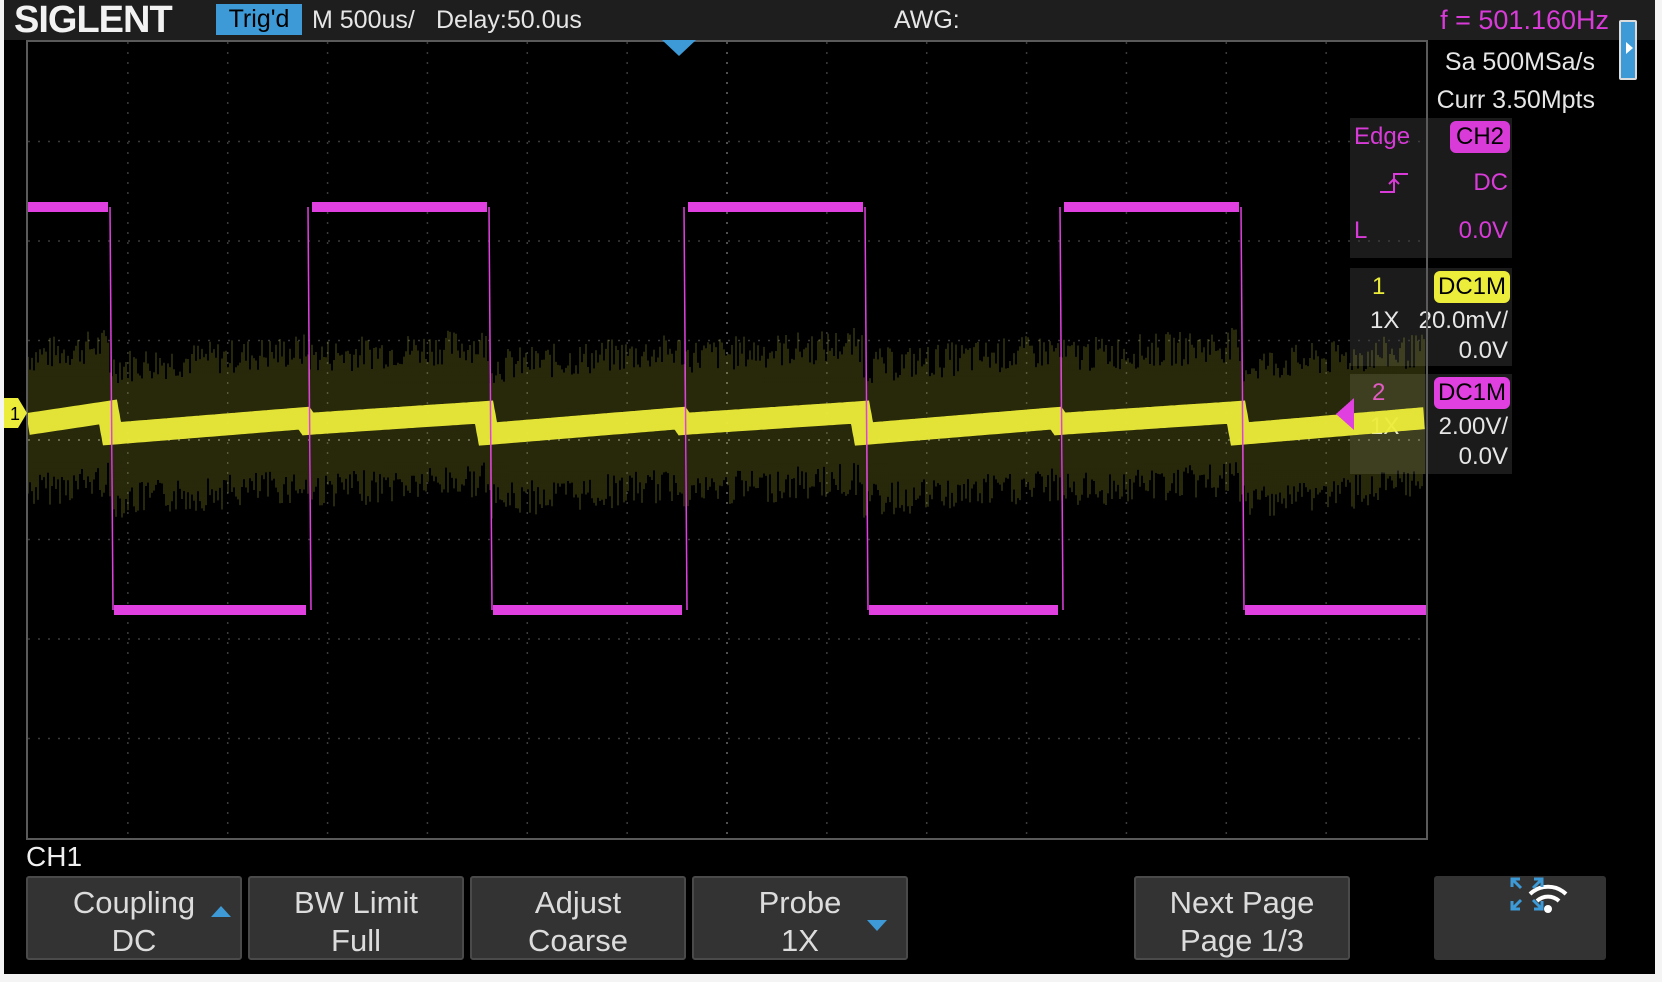  What do you see at coordinates (1463, 320) in the screenshot?
I see `channel-1-scale: 20.0mV/` at bounding box center [1463, 320].